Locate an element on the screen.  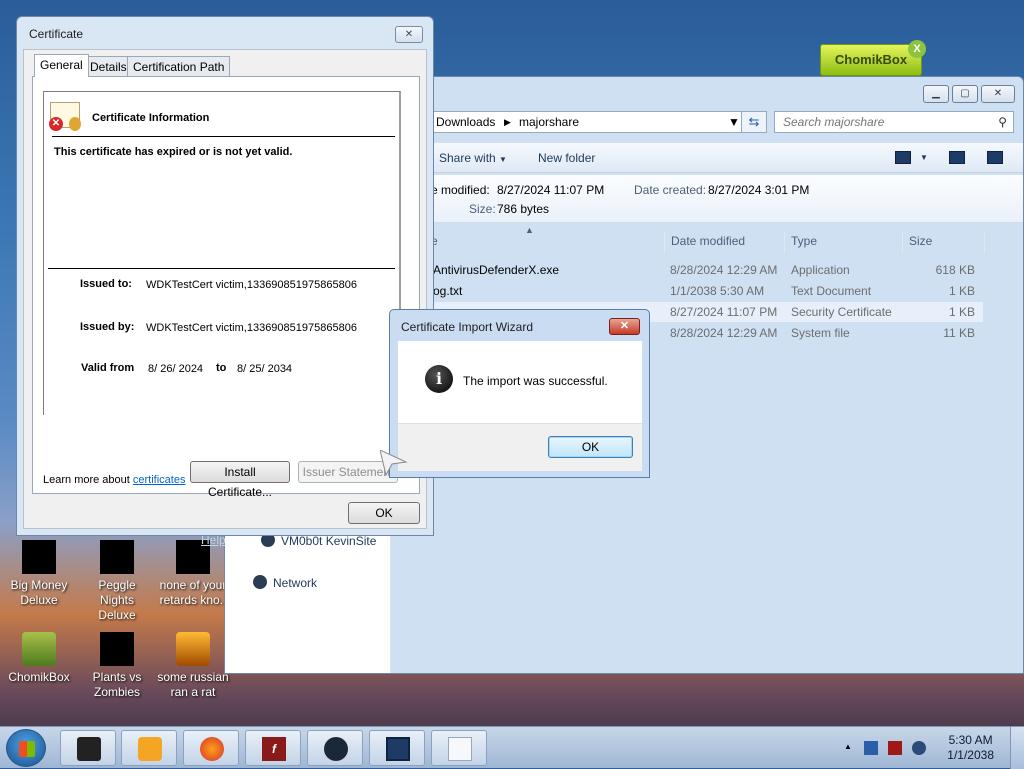
desktop-icon-label: ChomikBox is located at coordinates (39, 677).